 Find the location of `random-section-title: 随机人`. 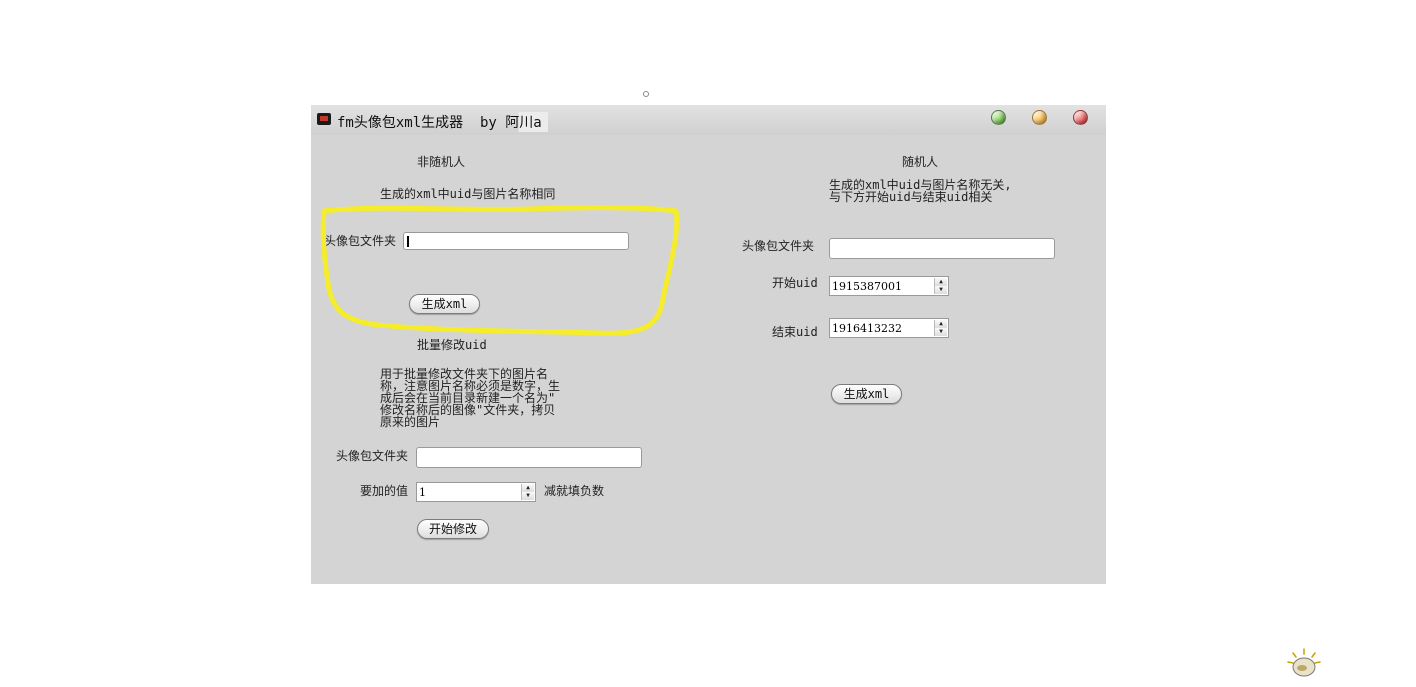

random-section-title: 随机人 is located at coordinates (920, 162).